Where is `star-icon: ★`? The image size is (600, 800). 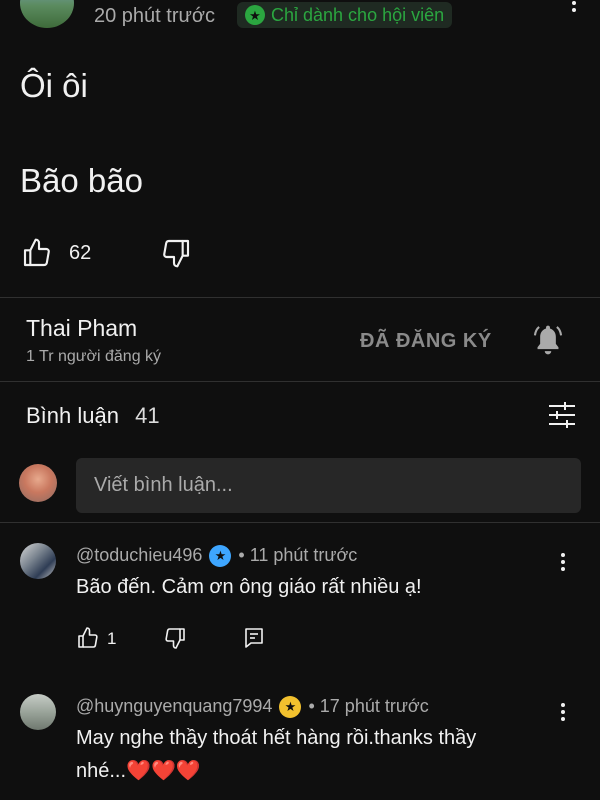 star-icon: ★ is located at coordinates (255, 15).